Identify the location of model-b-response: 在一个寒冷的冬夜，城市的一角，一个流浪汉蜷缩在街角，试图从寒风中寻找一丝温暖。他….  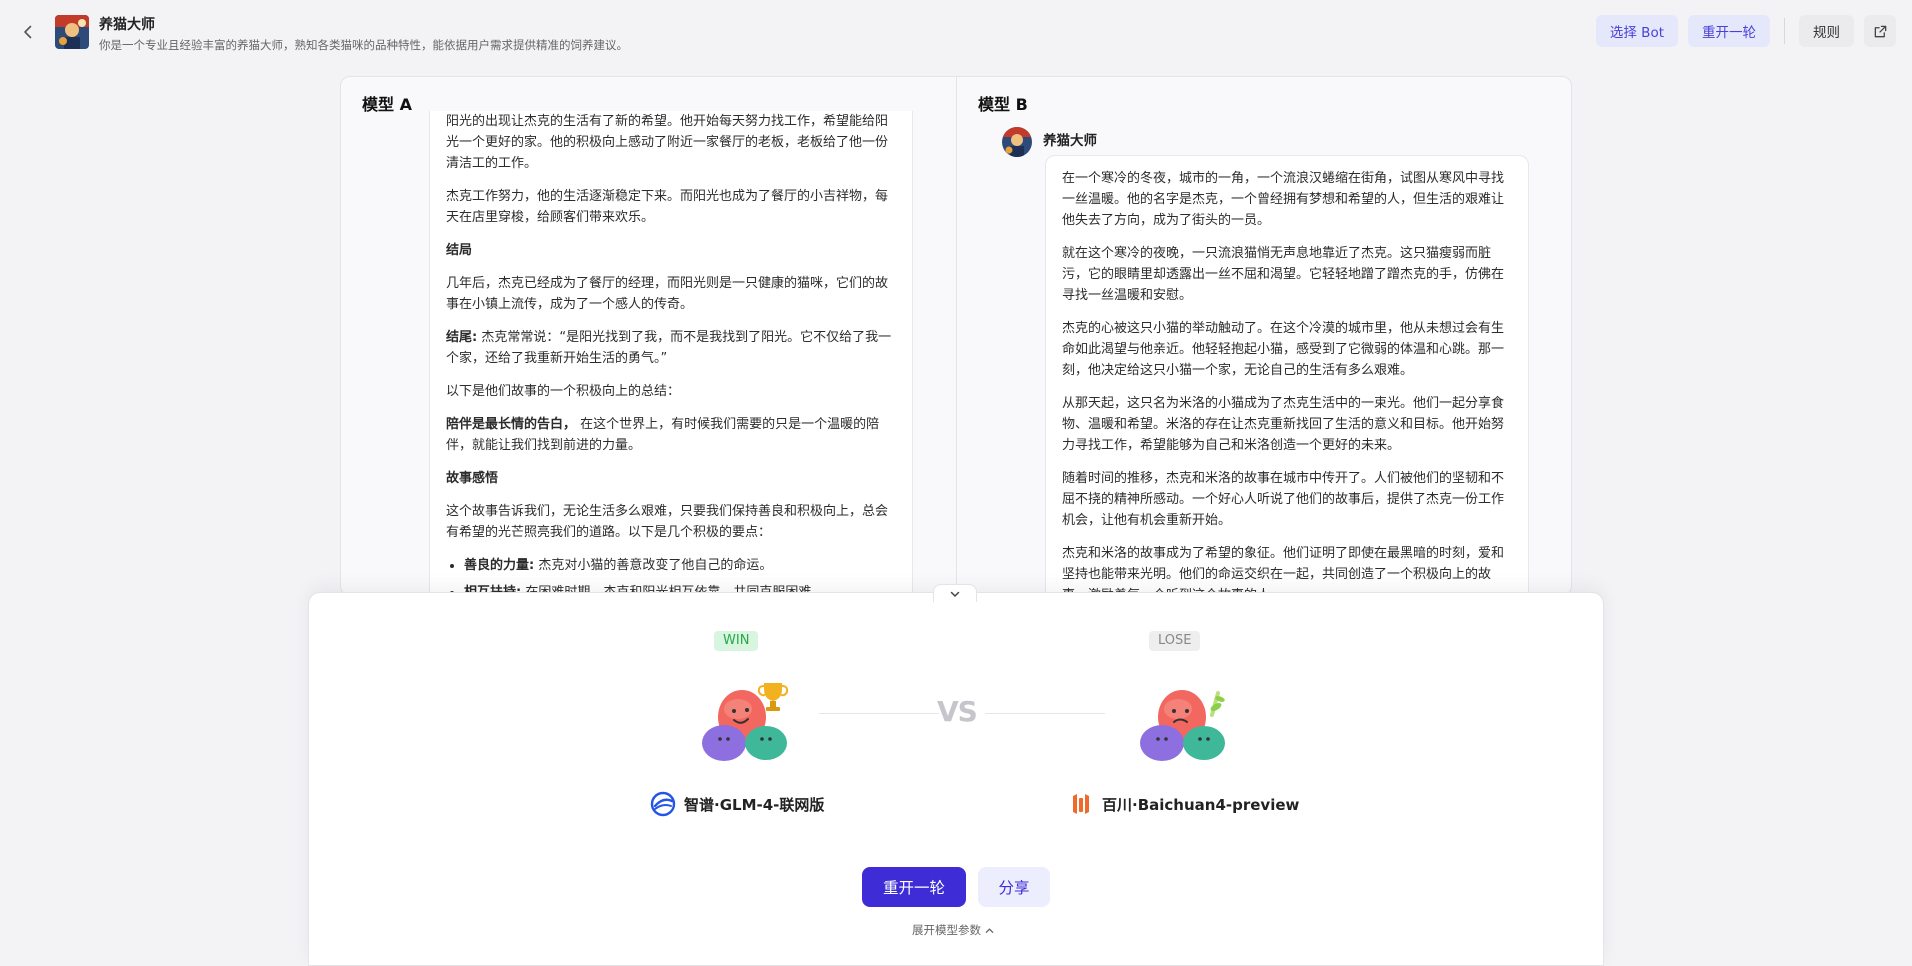
(1287, 375).